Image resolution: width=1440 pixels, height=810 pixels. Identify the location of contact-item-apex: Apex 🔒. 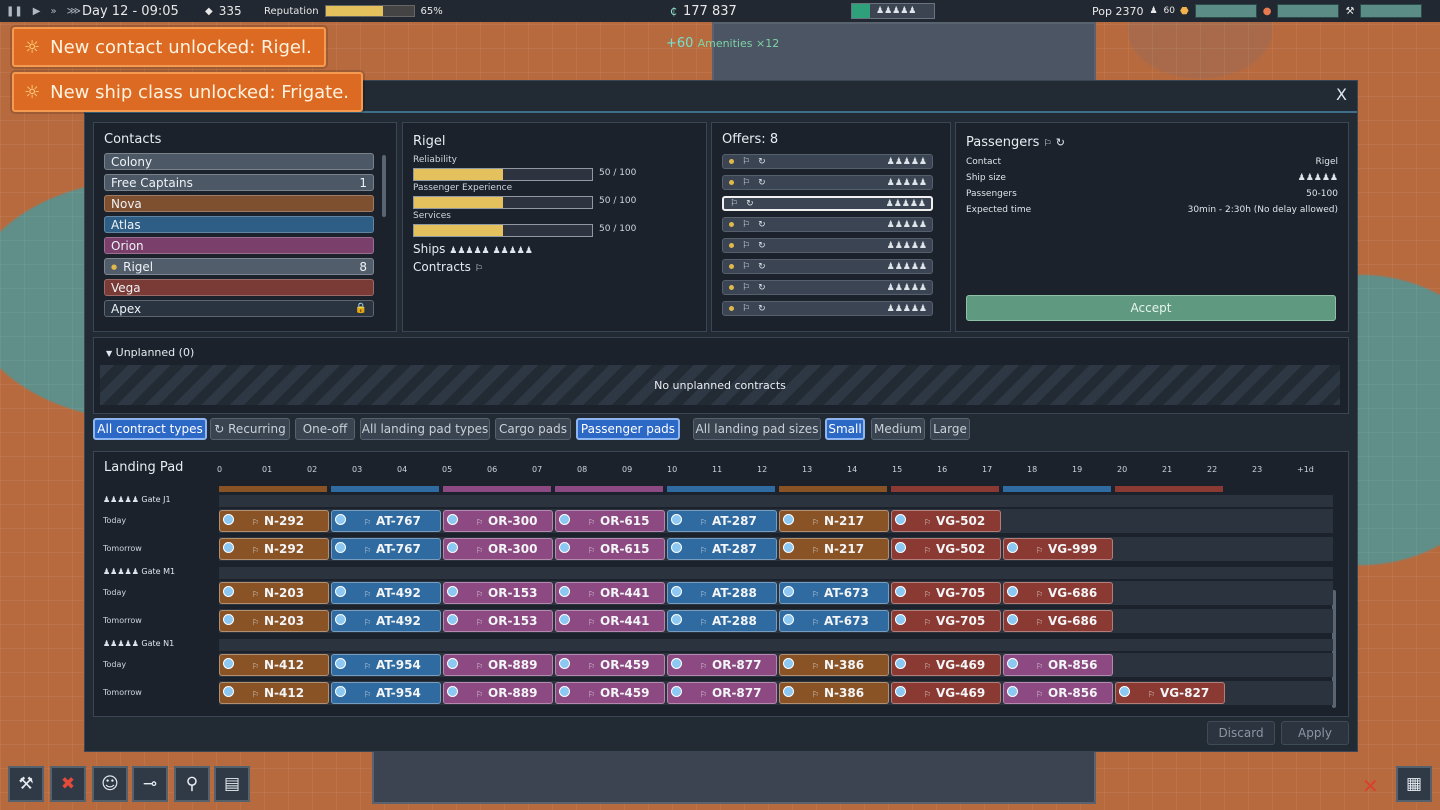
(239, 308).